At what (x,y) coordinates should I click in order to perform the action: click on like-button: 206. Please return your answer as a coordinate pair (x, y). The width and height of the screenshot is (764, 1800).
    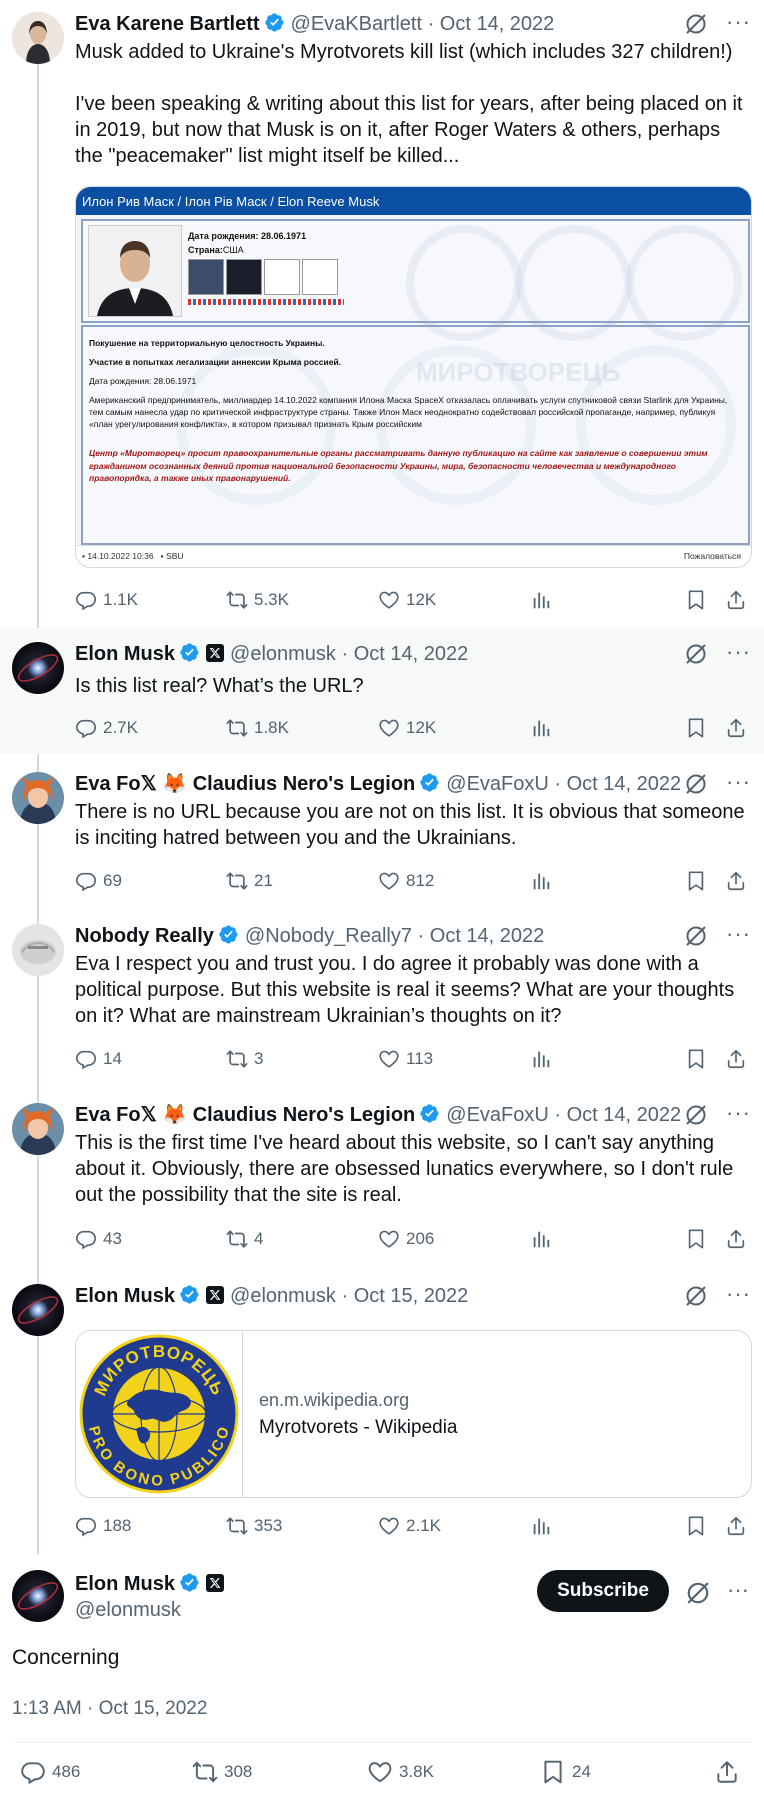
    Looking at the image, I should click on (406, 1239).